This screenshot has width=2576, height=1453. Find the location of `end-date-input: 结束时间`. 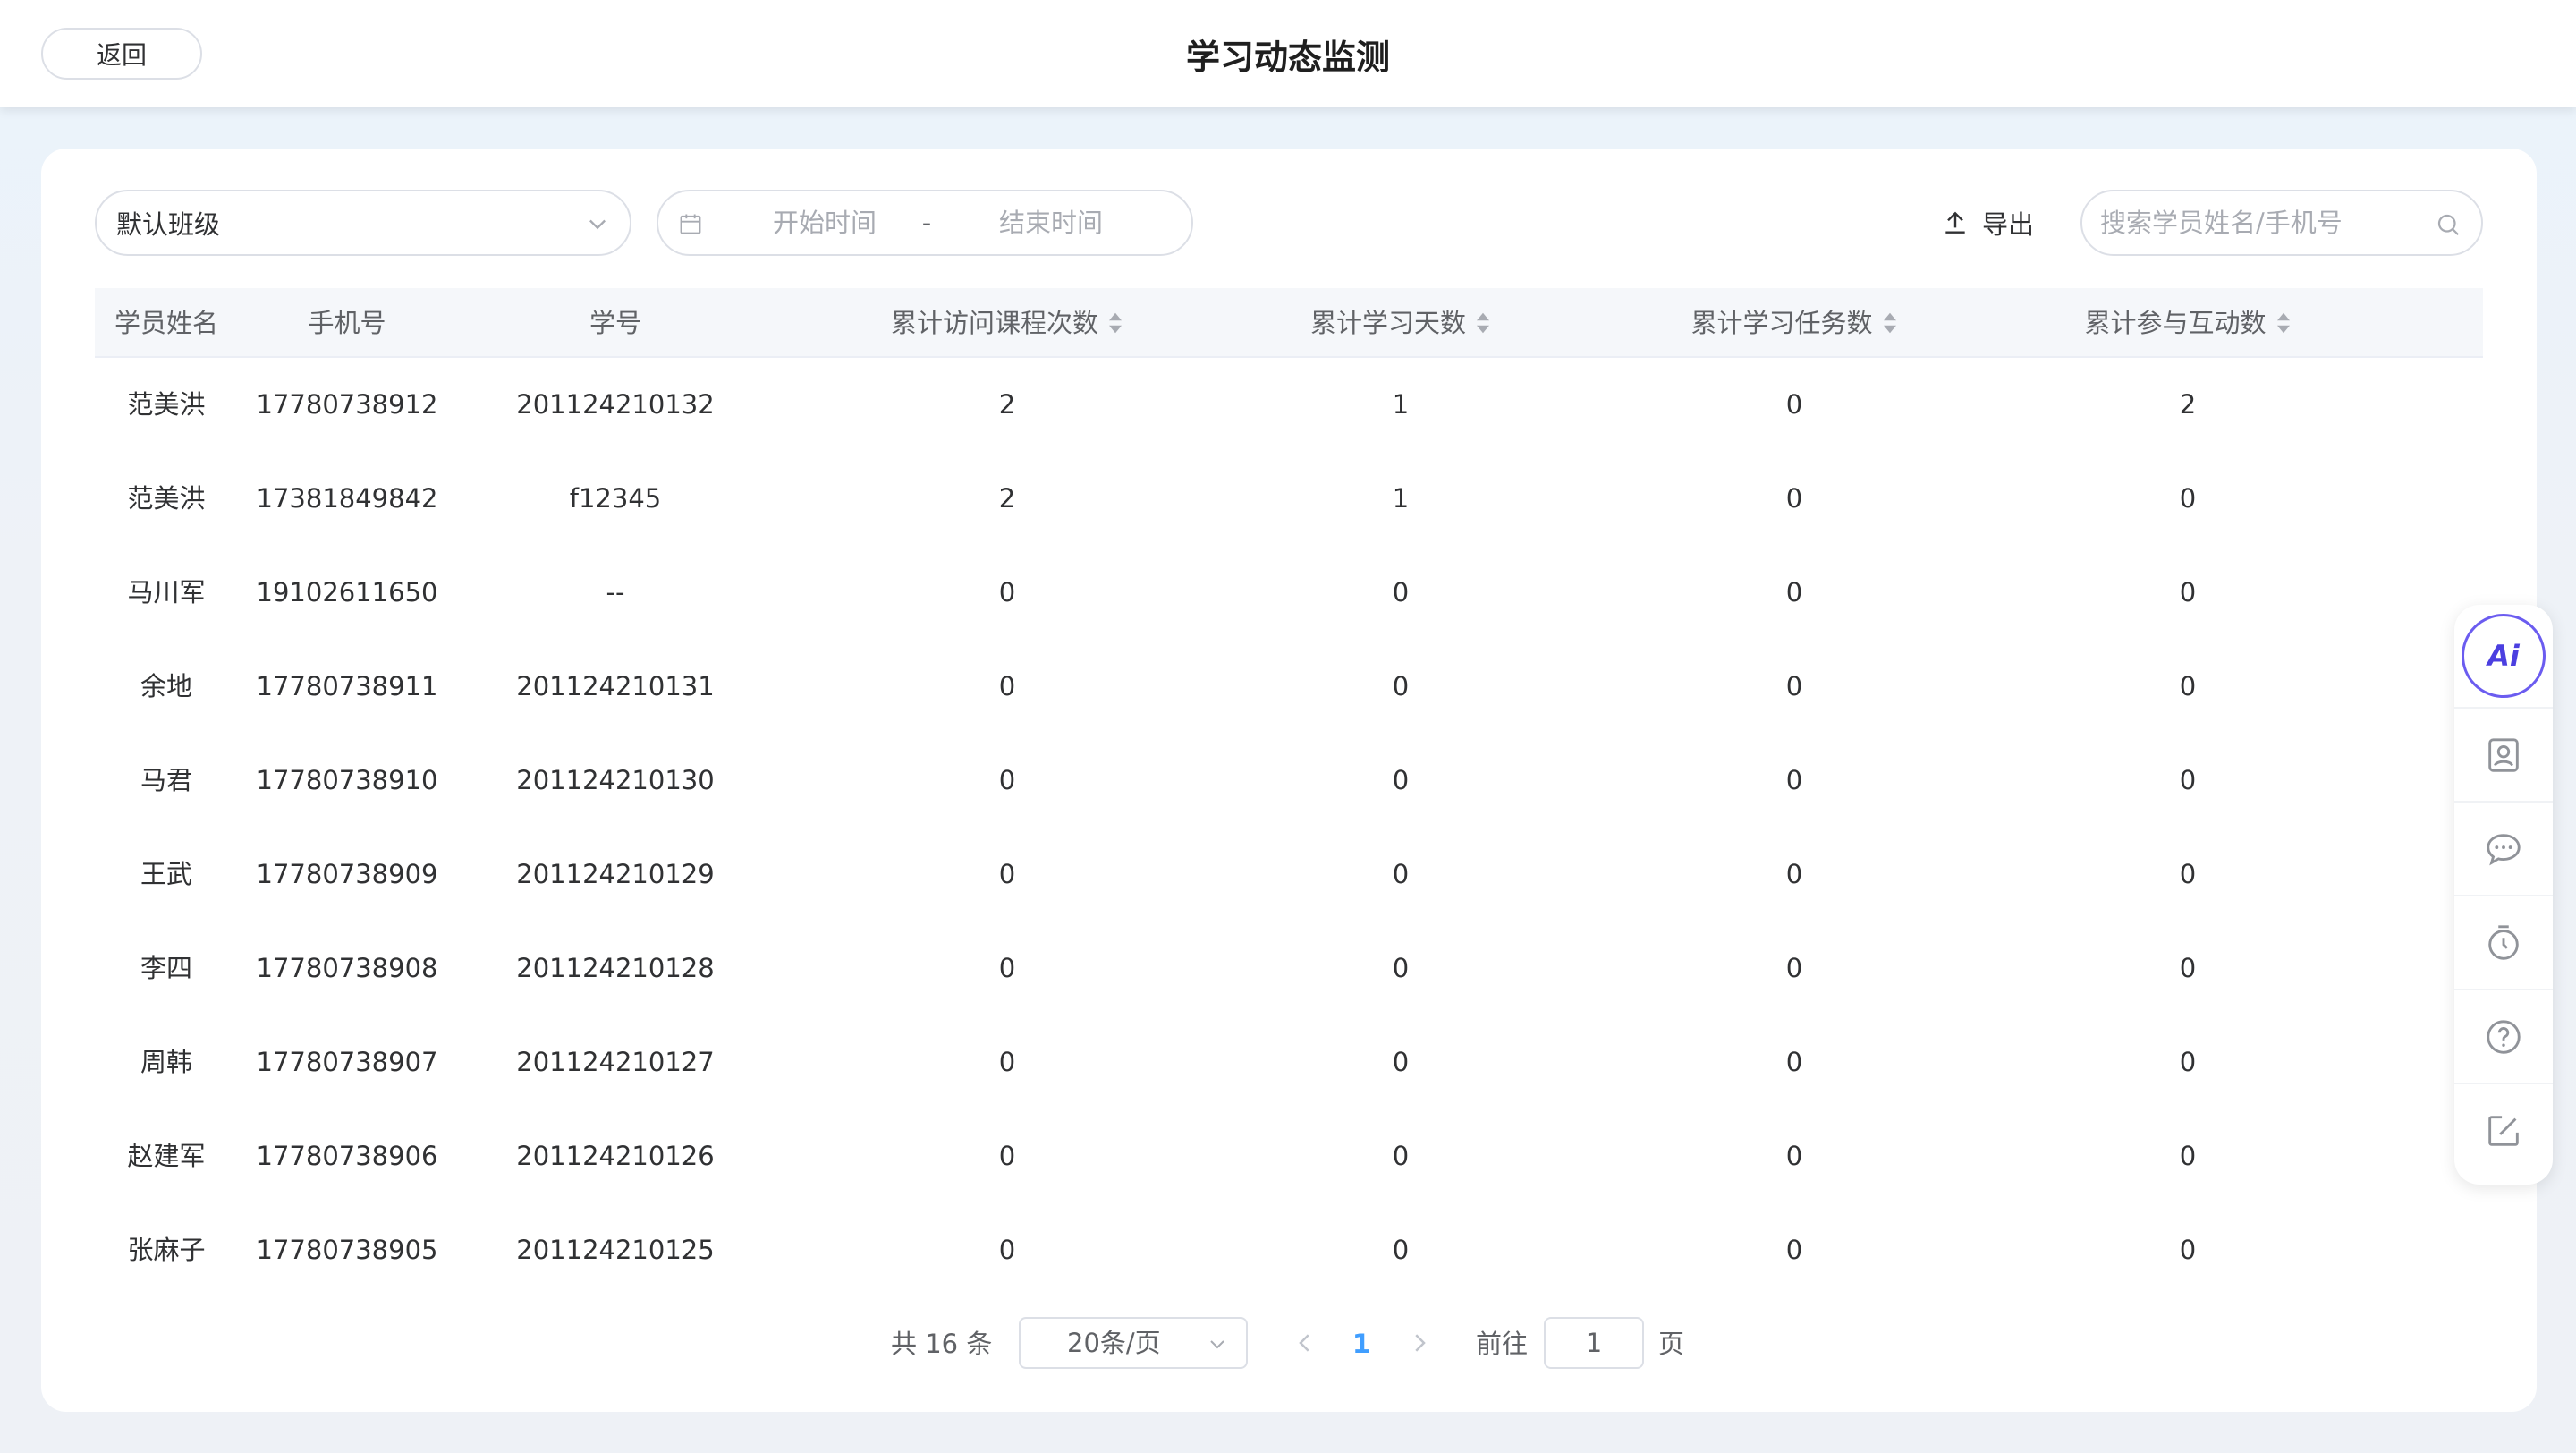

end-date-input: 结束时间 is located at coordinates (1051, 222).